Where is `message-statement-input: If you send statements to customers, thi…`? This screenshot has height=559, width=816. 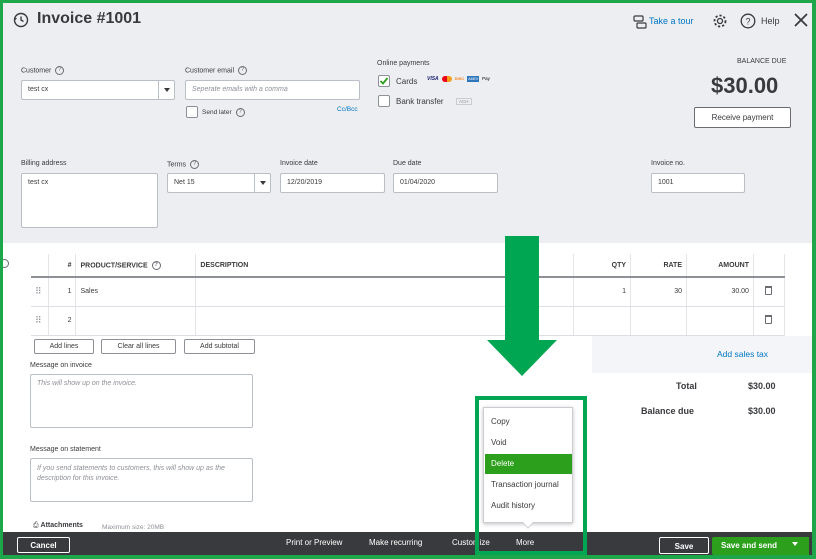
message-statement-input: If you send statements to customers, thi… is located at coordinates (141, 480).